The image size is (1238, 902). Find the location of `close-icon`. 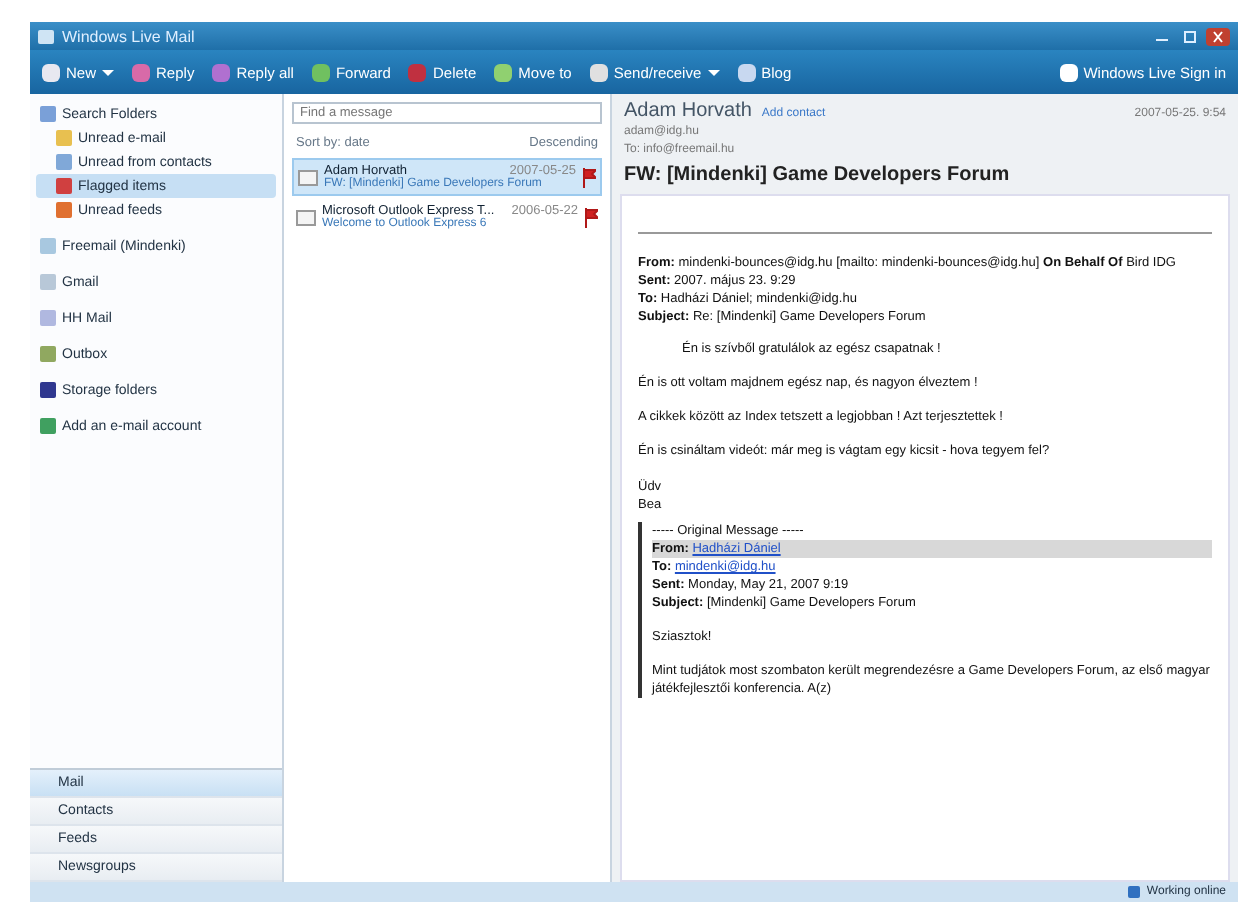

close-icon is located at coordinates (1218, 36).